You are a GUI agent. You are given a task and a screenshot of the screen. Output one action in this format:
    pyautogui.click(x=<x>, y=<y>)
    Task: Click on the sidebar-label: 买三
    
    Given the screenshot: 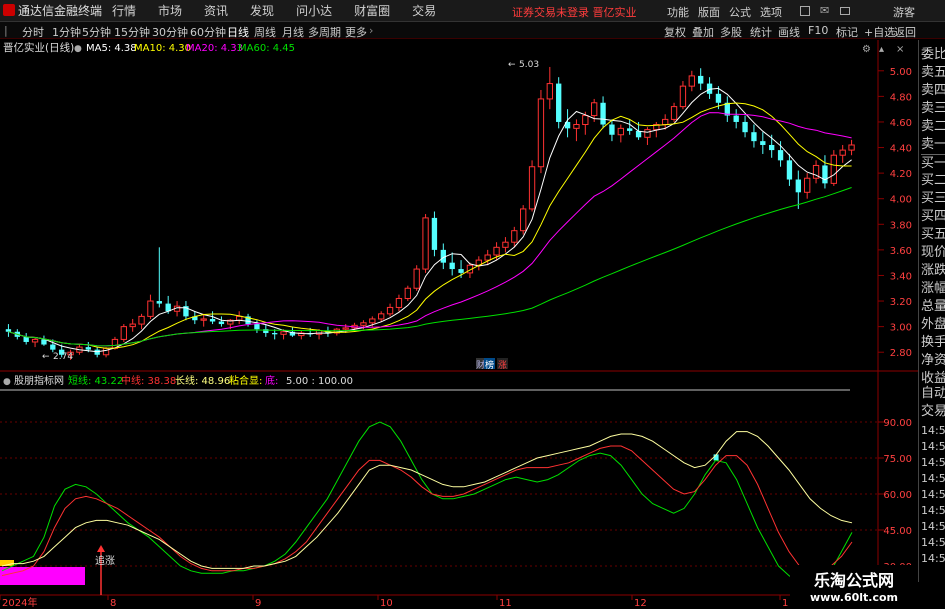 What is the action you would take?
    pyautogui.click(x=933, y=198)
    